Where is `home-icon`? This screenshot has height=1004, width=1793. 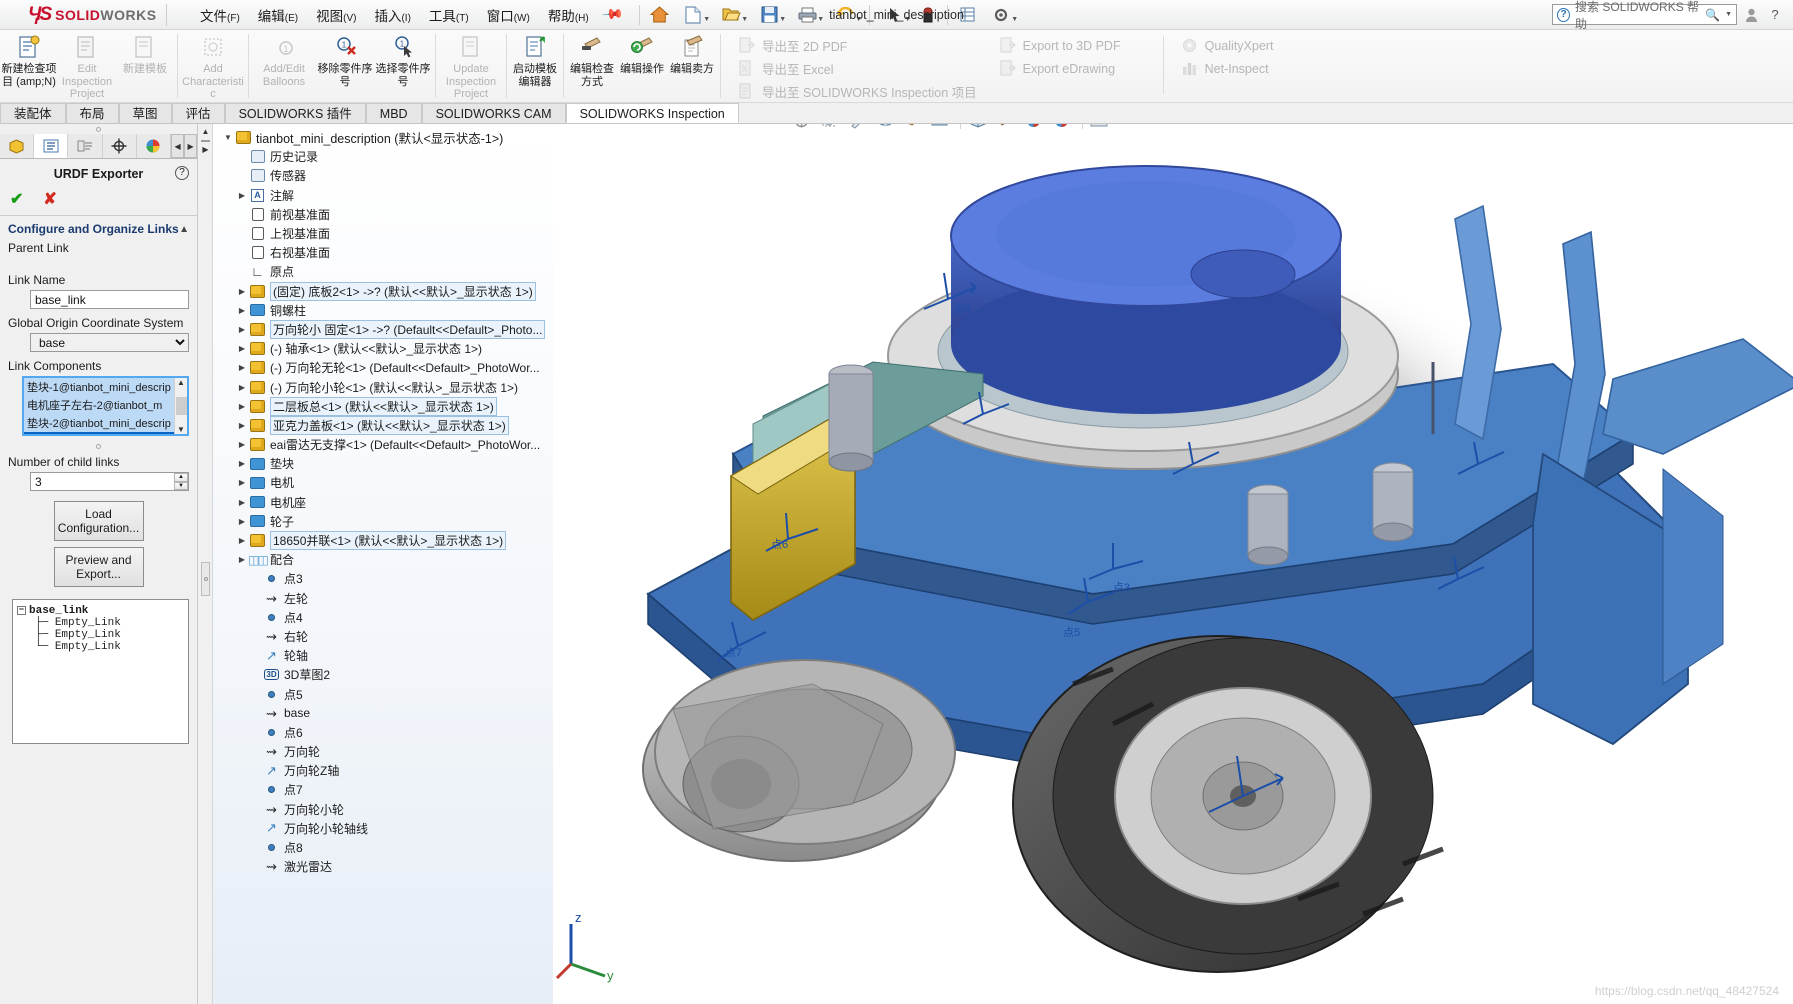 home-icon is located at coordinates (659, 15).